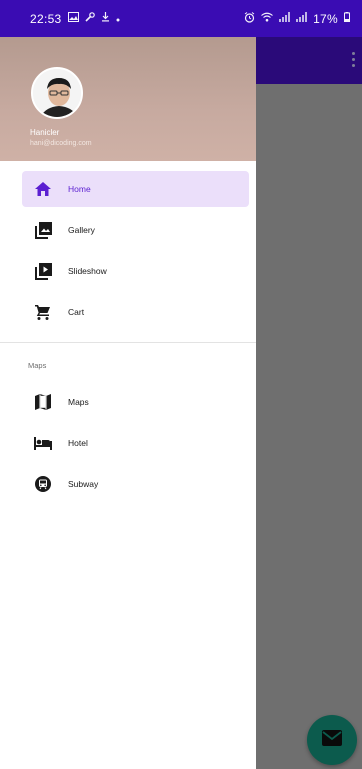 Image resolution: width=362 pixels, height=769 pixels. I want to click on section-title: Maps, so click(37, 365).